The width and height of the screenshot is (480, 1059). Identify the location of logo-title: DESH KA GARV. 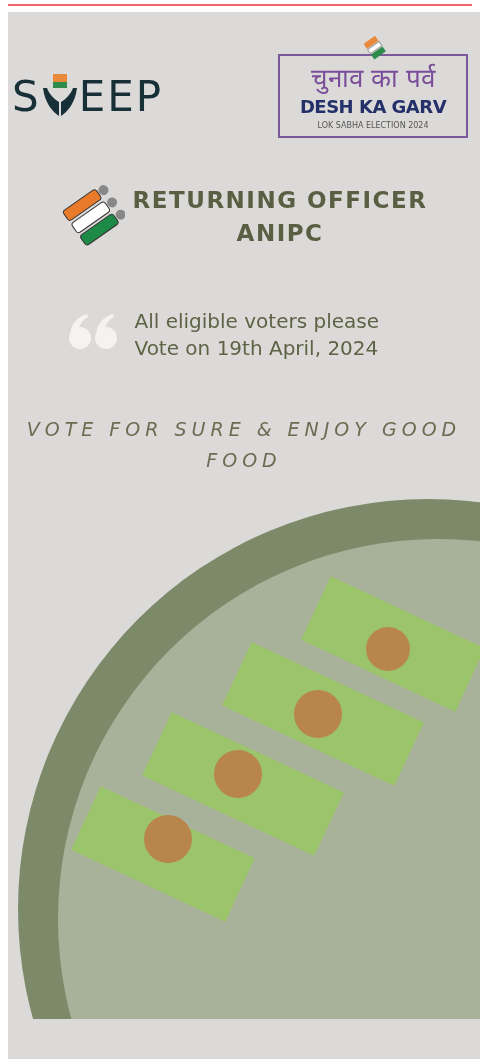
(373, 106).